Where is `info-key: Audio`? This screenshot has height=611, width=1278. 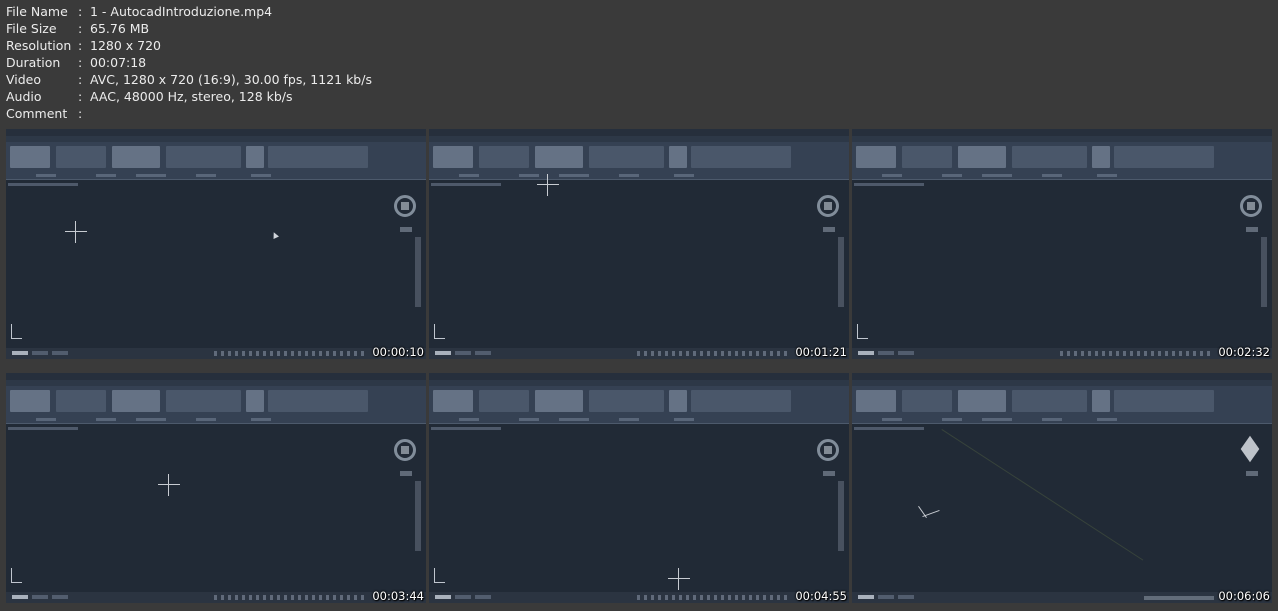 info-key: Audio is located at coordinates (24, 96).